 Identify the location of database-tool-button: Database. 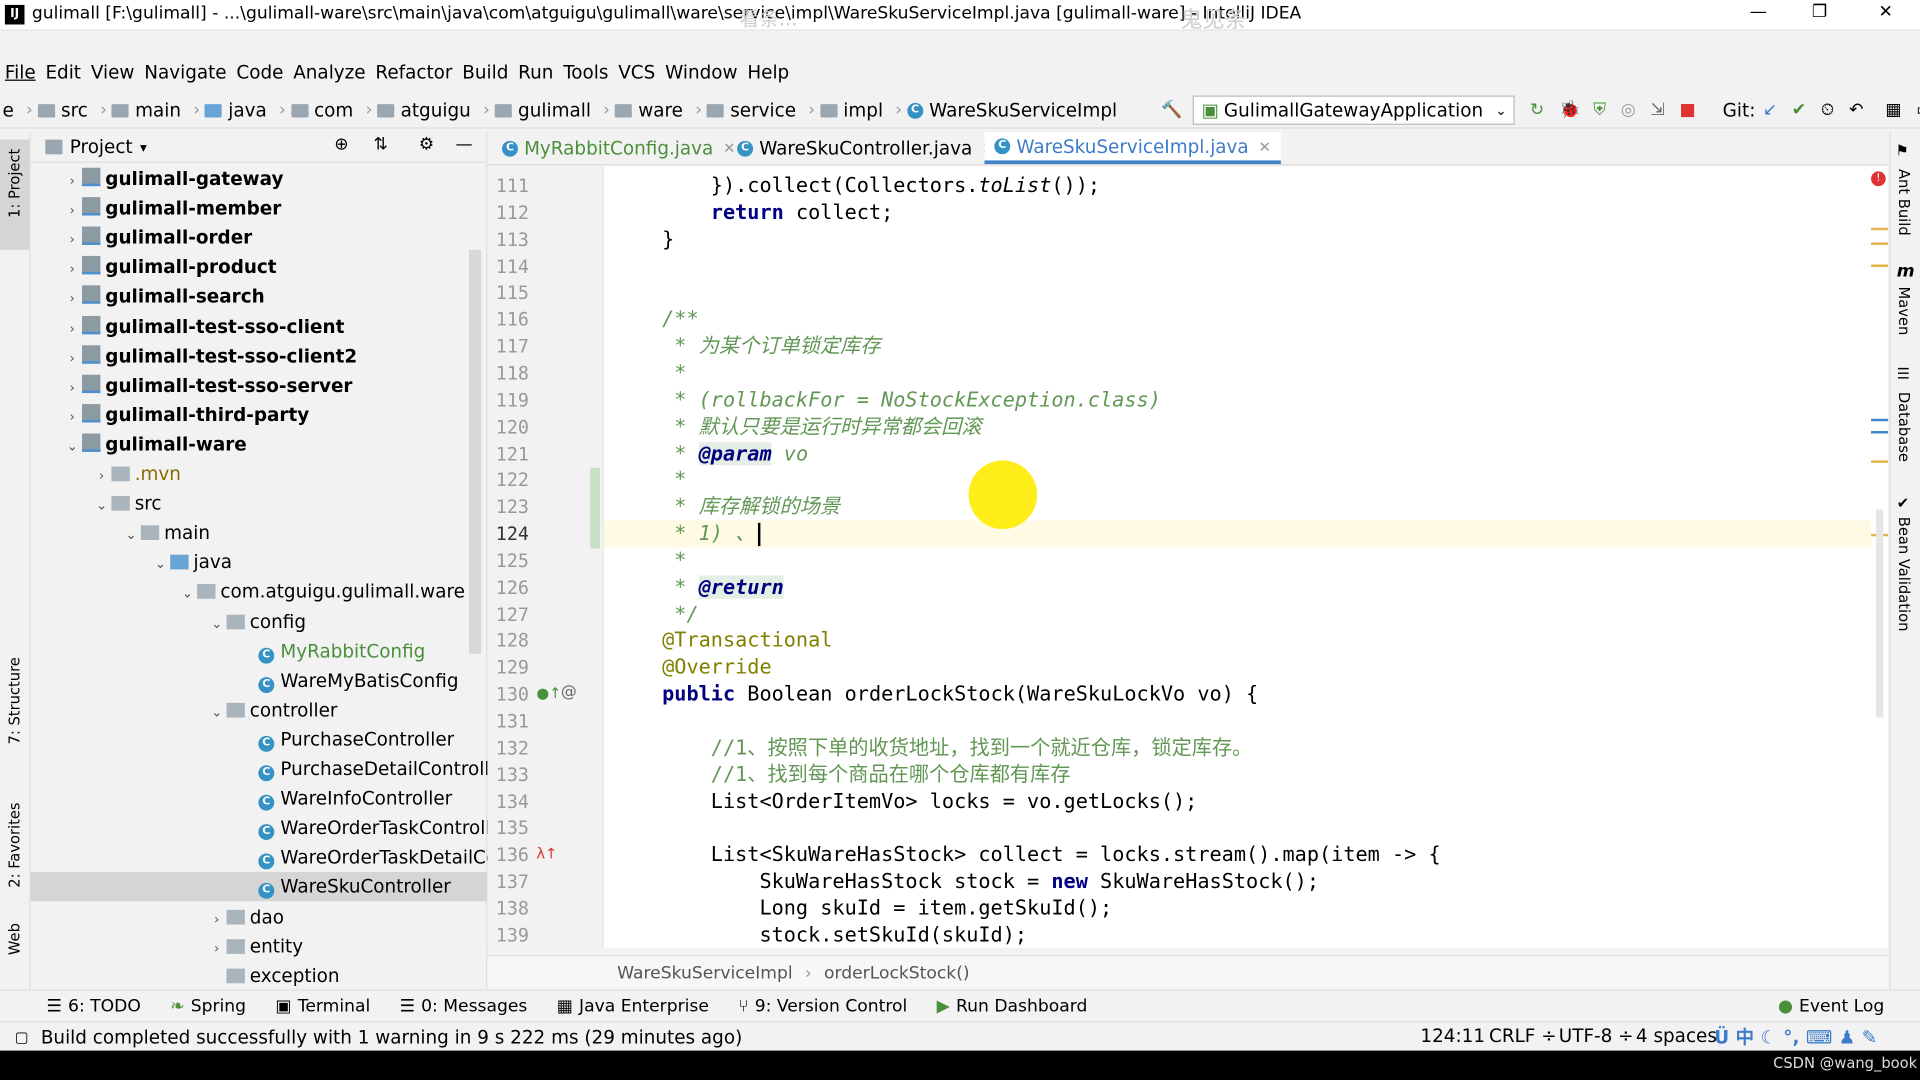
(1904, 427).